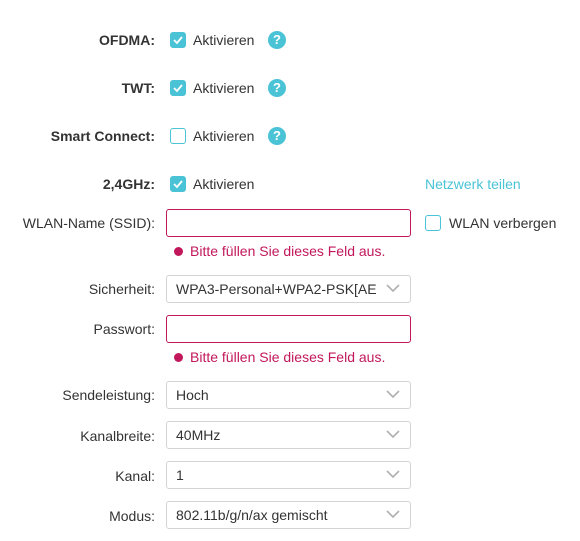  I want to click on ssid-input, so click(288, 223).